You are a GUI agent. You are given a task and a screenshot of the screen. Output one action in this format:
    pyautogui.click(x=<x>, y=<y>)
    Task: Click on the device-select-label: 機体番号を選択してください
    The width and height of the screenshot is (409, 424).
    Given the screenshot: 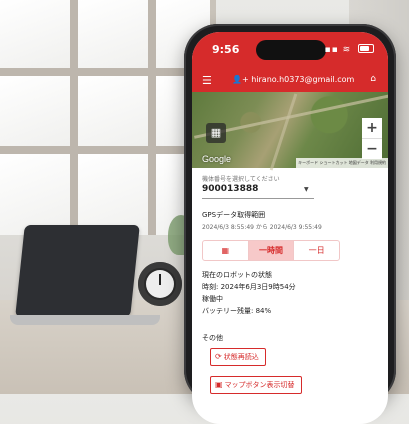 What is the action you would take?
    pyautogui.click(x=241, y=179)
    